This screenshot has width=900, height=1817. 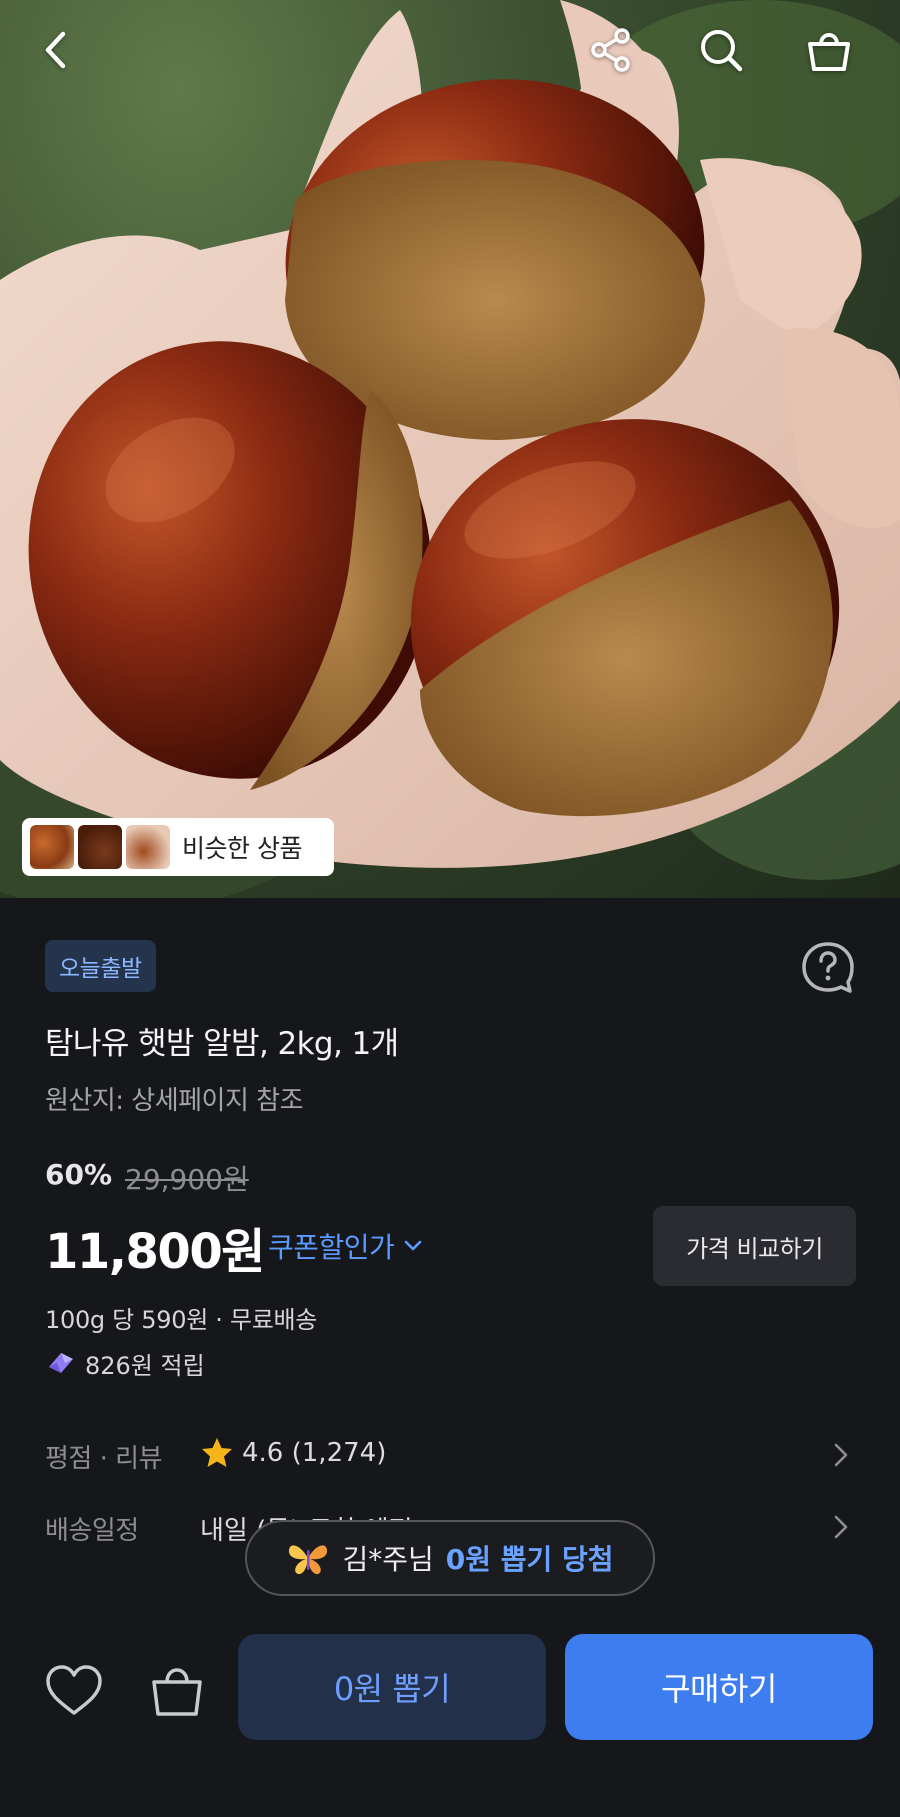 I want to click on heart-icon, so click(x=74, y=1690).